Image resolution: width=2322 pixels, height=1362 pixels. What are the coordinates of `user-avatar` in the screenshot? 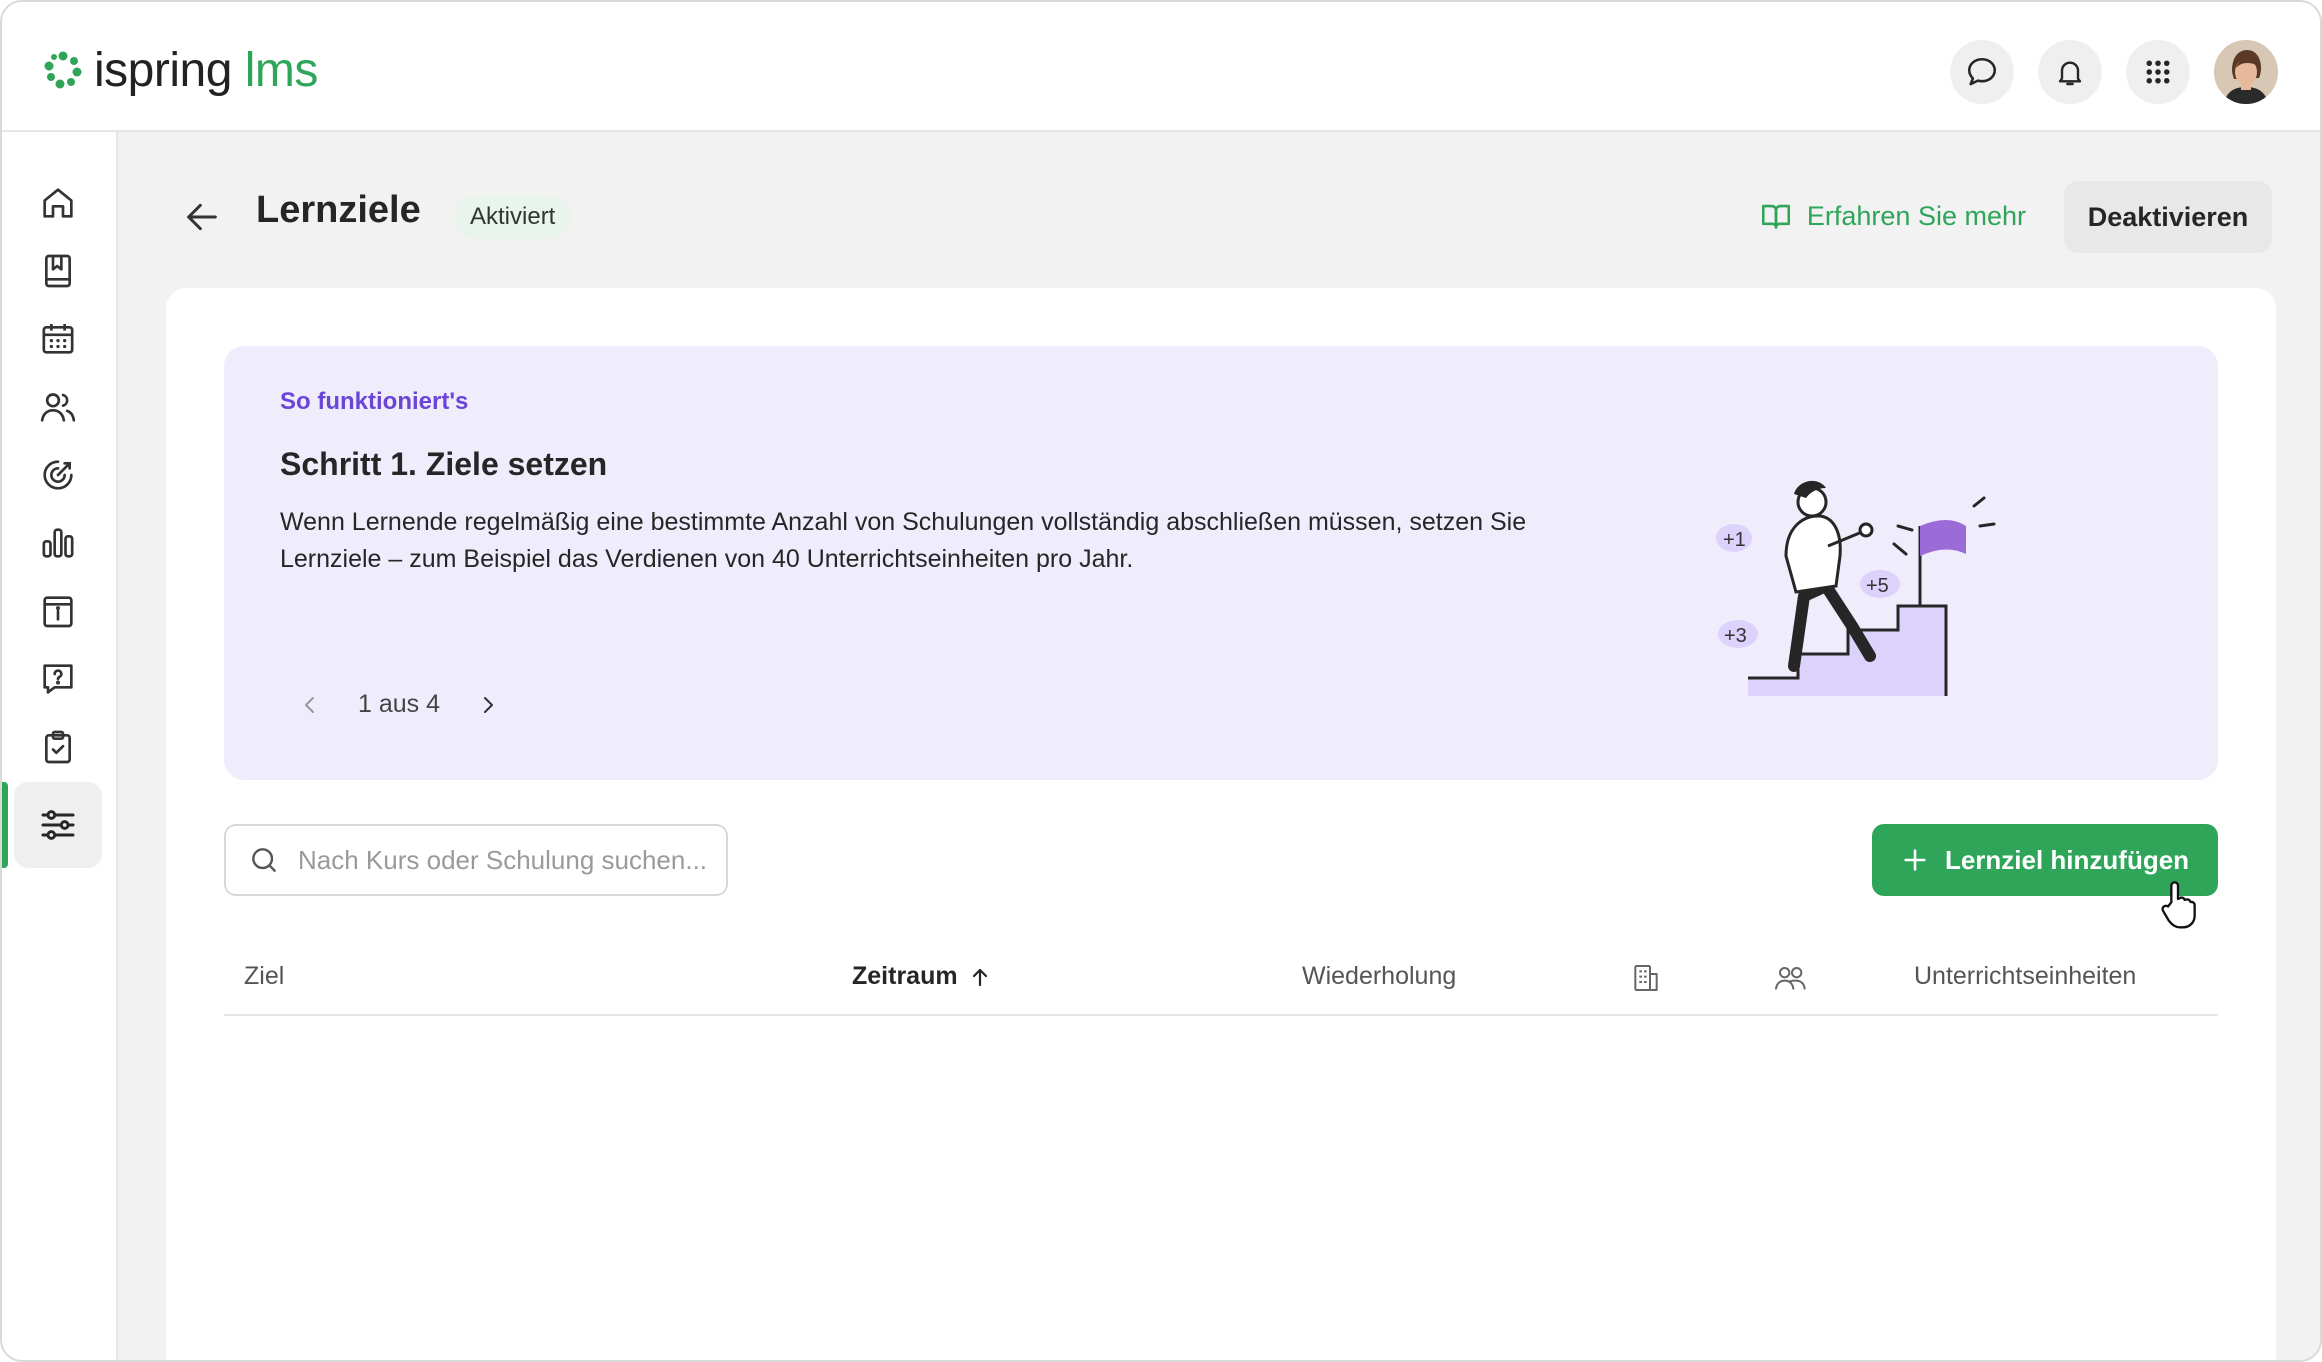 It's located at (2246, 72).